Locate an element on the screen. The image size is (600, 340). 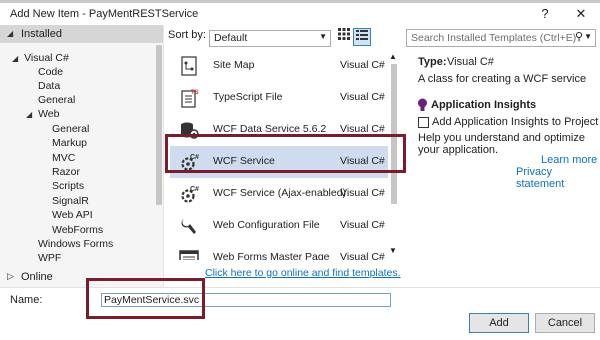
online-label: Online is located at coordinates (37, 277).